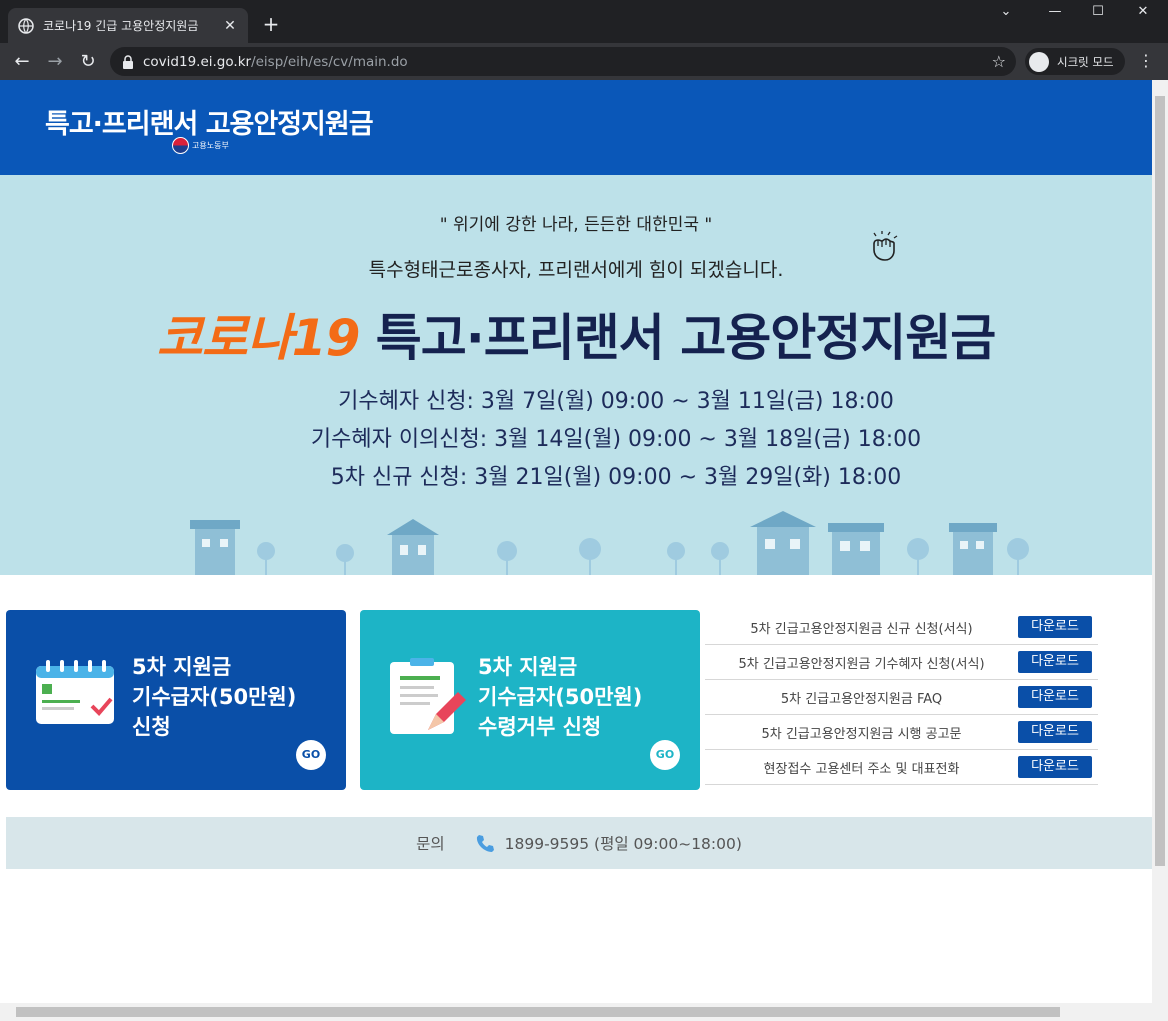 The height and width of the screenshot is (1021, 1168). Describe the element at coordinates (75, 692) in the screenshot. I see `calendar-check-icon` at that location.